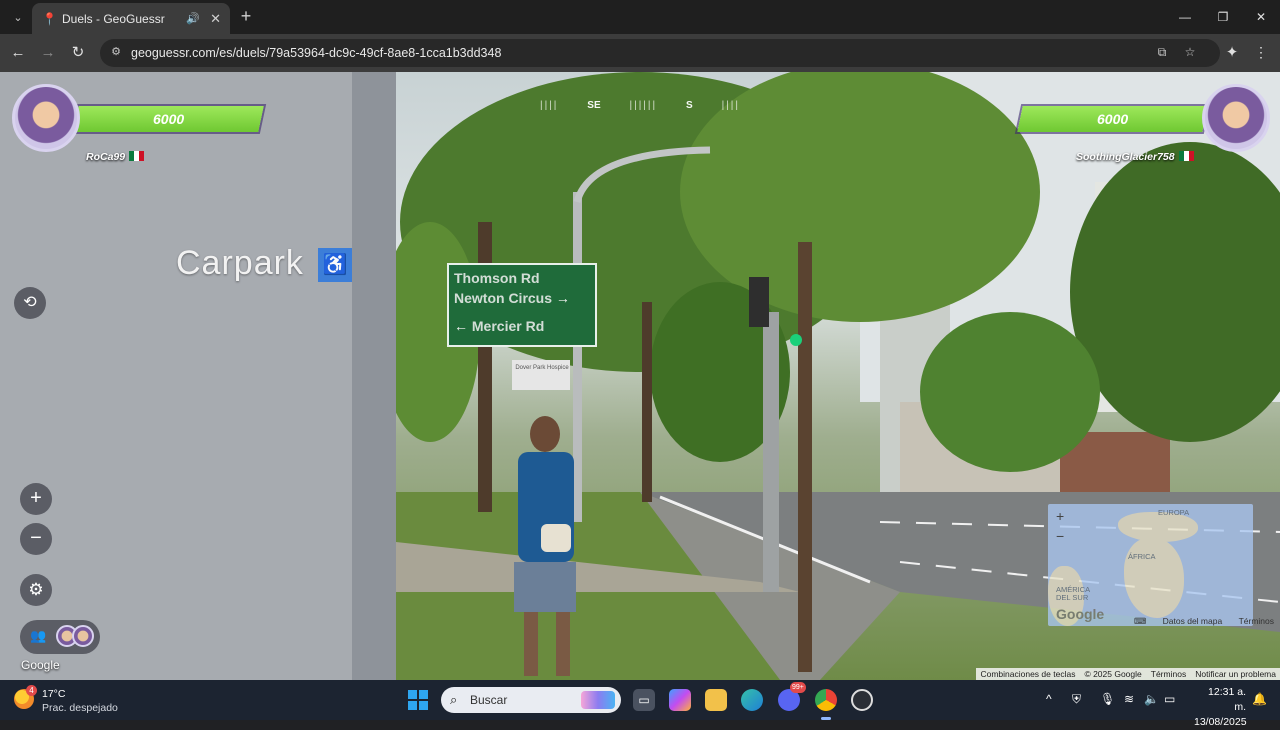  I want to click on direction-sign-line3-text: Mercier Rd, so click(508, 326).